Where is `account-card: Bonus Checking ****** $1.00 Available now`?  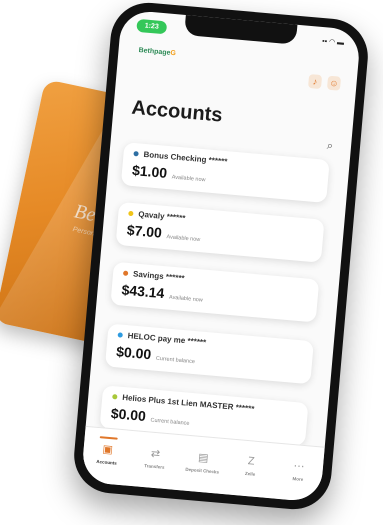
account-card: Bonus Checking ****** $1.00 Available now is located at coordinates (225, 172).